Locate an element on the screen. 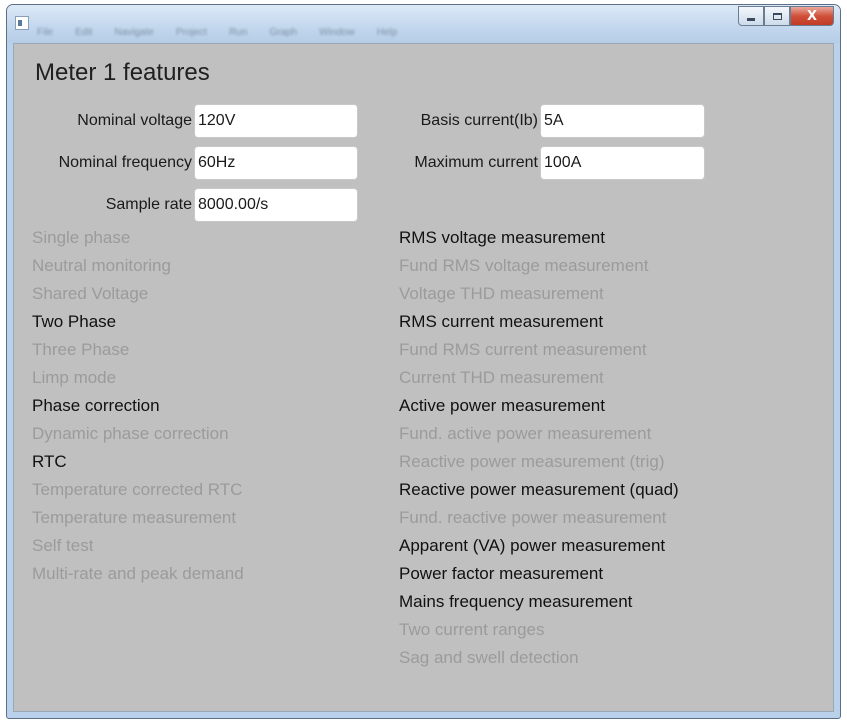  feature-active-power: Active power measurement is located at coordinates (502, 406).